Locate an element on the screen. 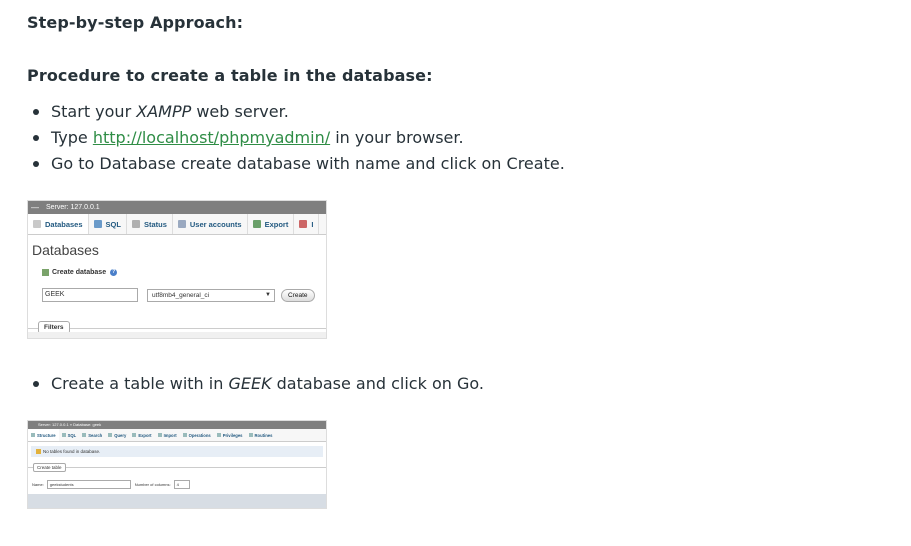 The height and width of the screenshot is (546, 911). step-text: Type is located at coordinates (72, 137).